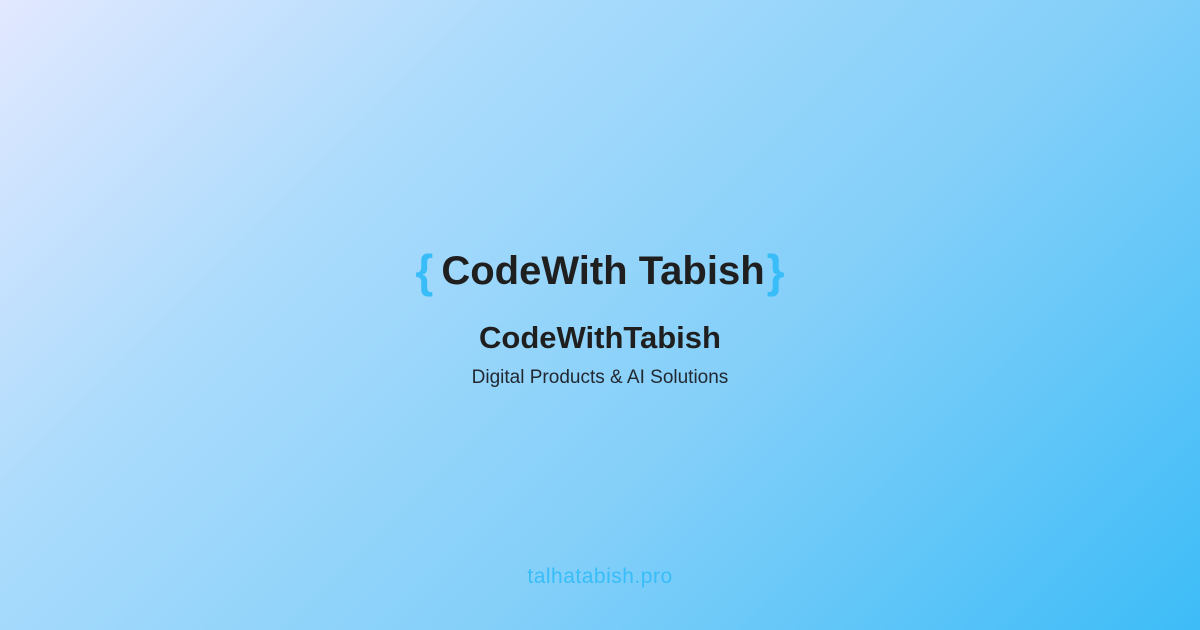 The image size is (1200, 630). Describe the element at coordinates (603, 271) in the screenshot. I see `logo-text: CodeWith Tabish` at that location.